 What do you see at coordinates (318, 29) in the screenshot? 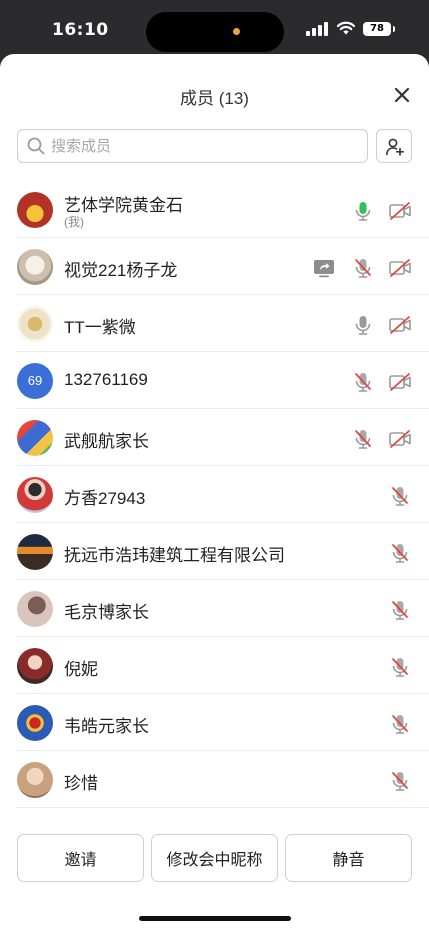
I see `cellular-signal-icon` at bounding box center [318, 29].